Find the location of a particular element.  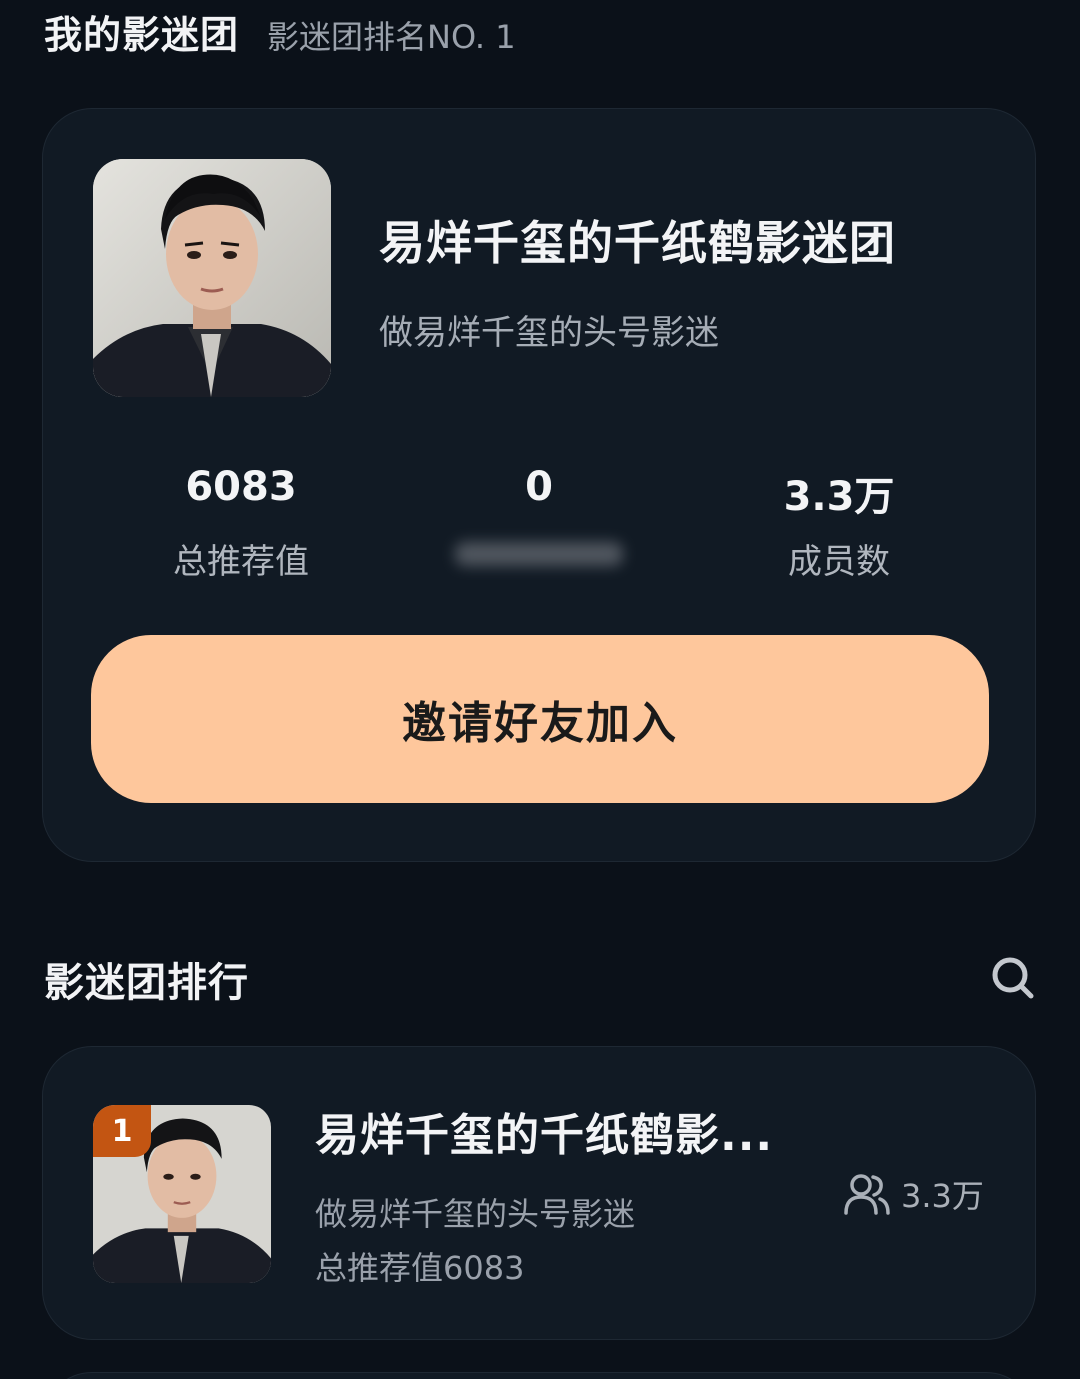

ranking-list-item-next is located at coordinates (539, 1375).